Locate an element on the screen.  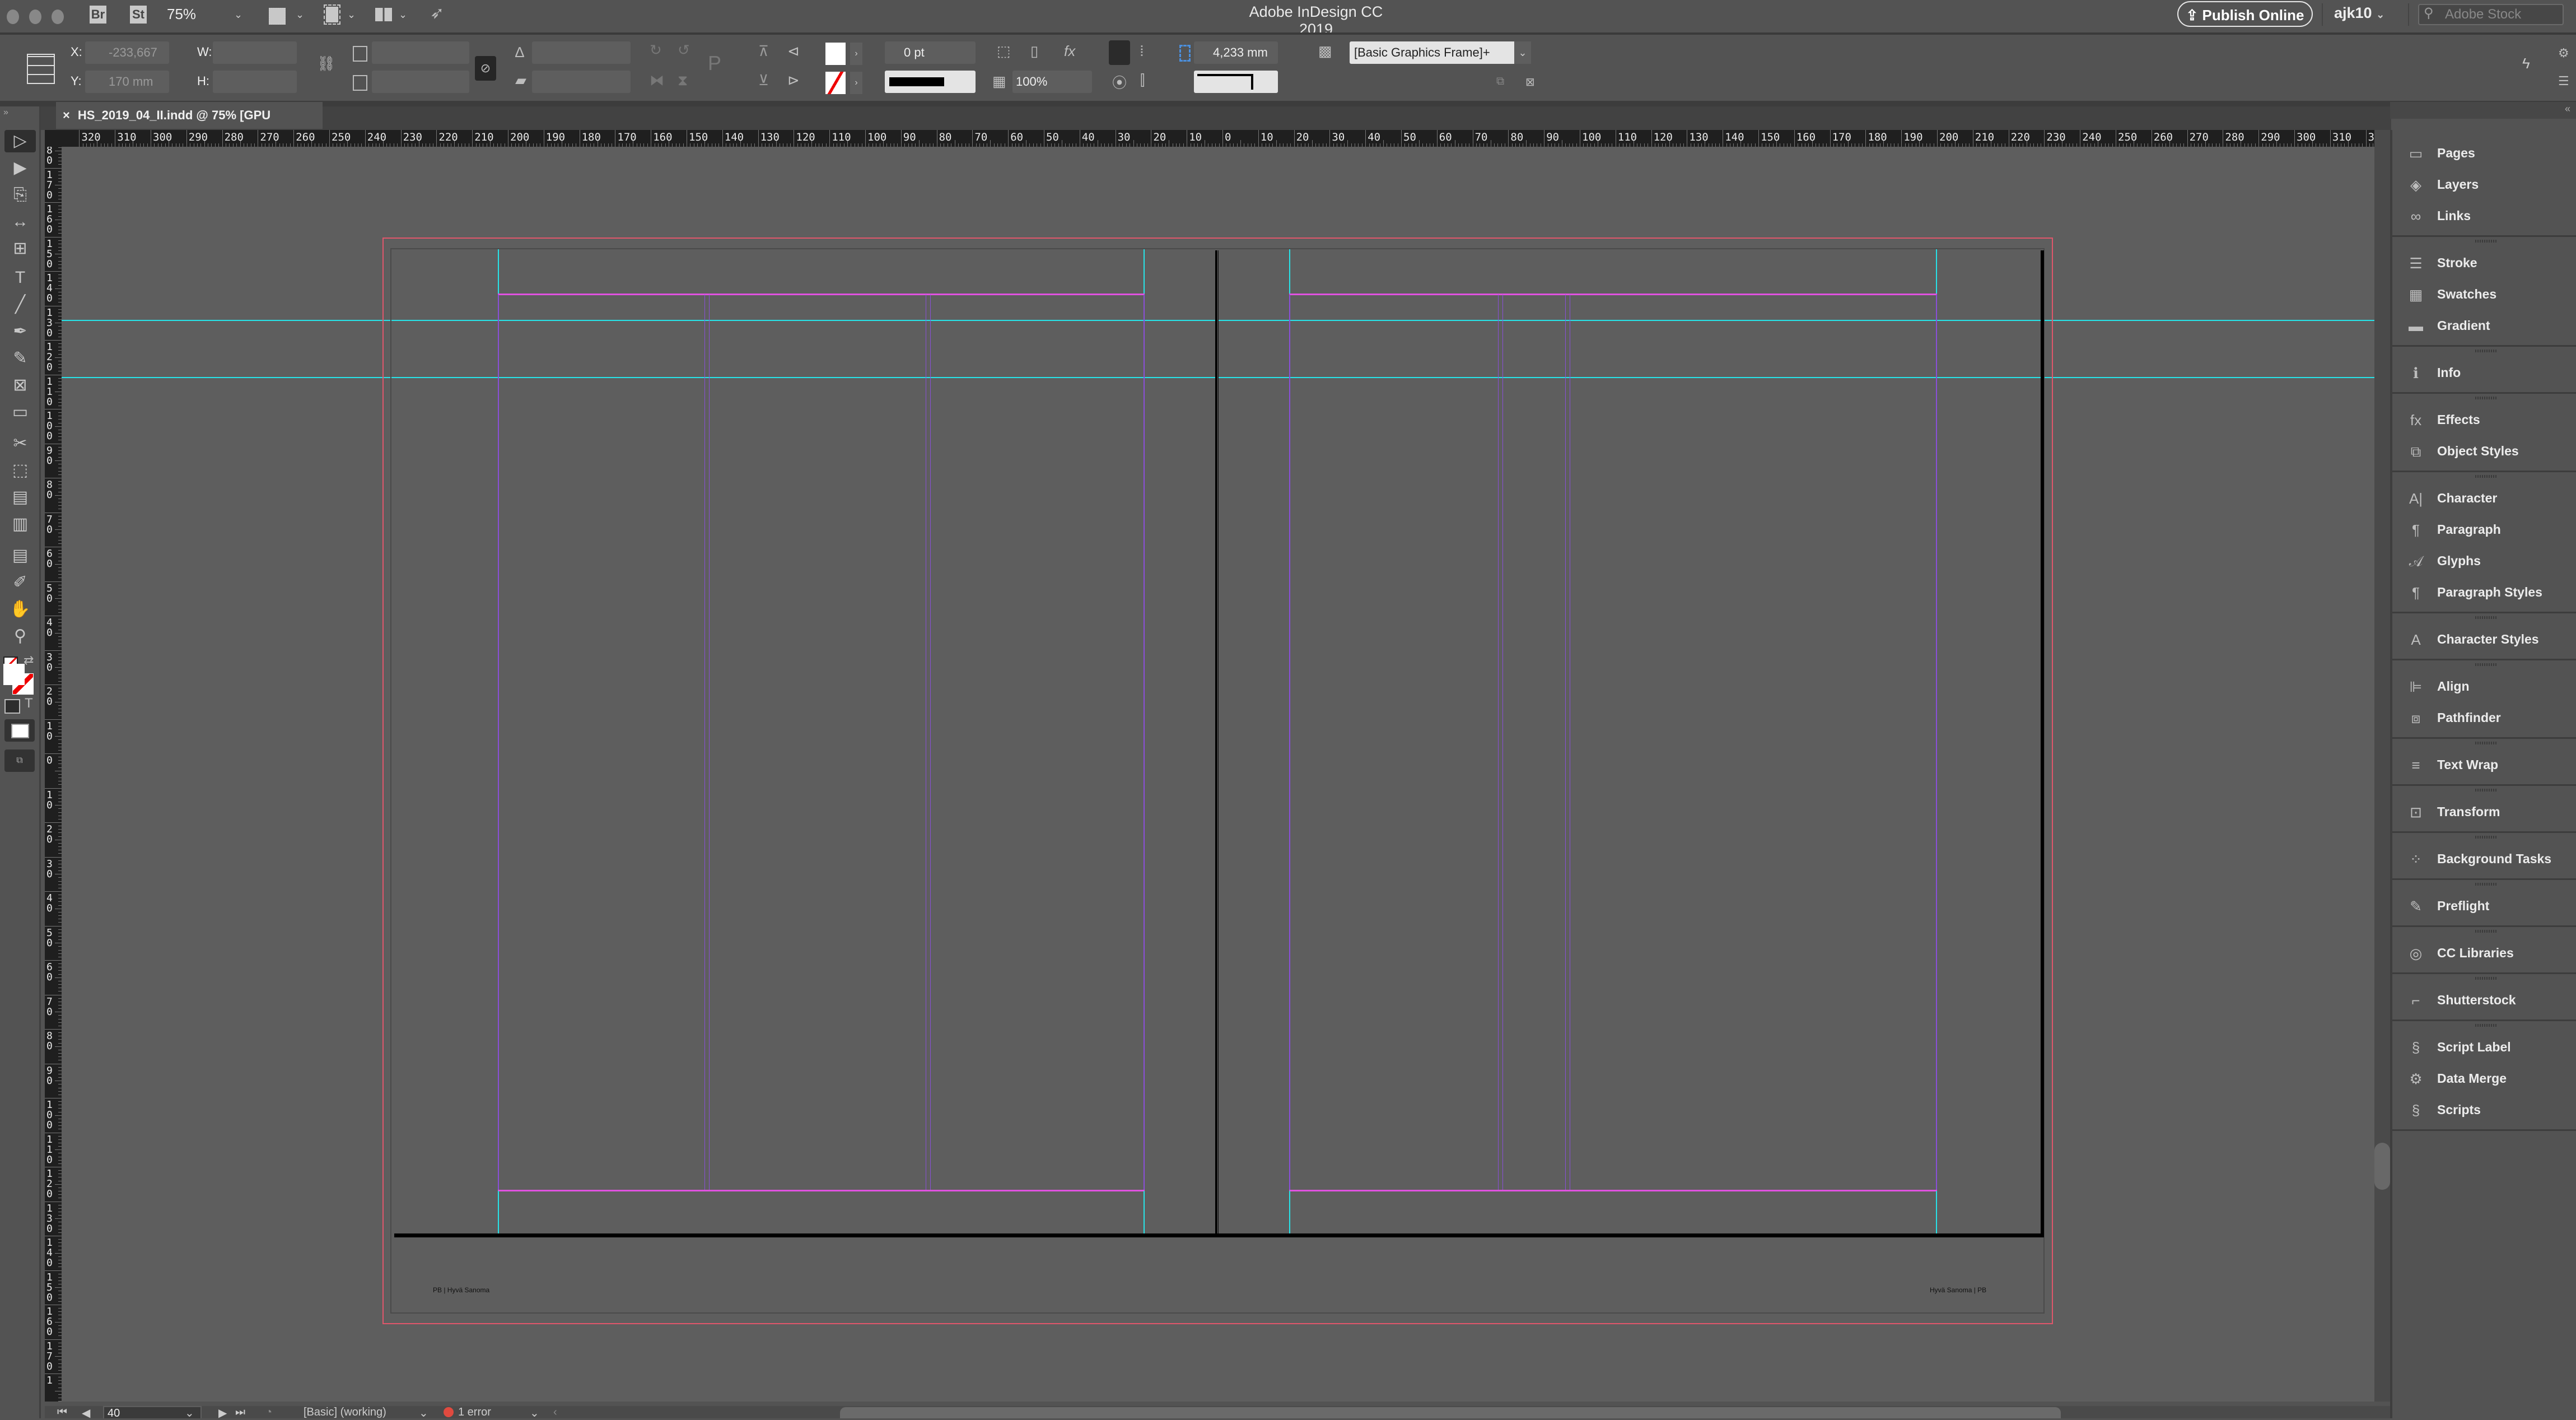
scale-y-field is located at coordinates (421, 82).